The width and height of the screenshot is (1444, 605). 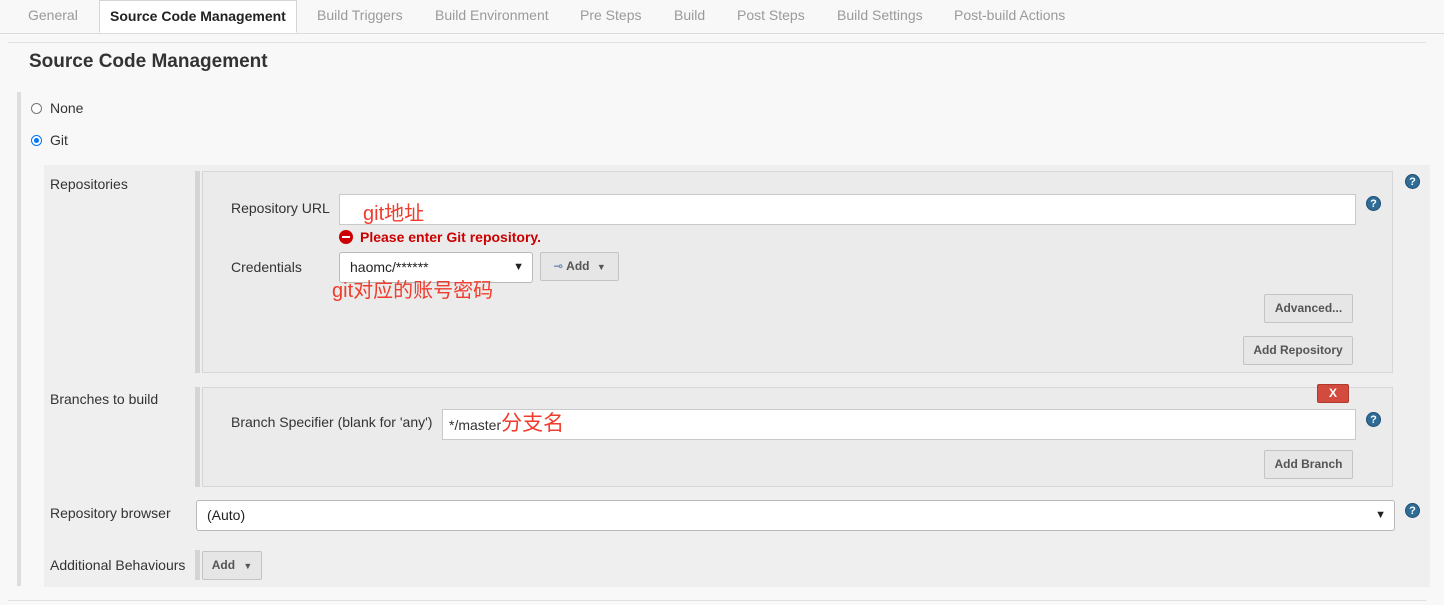 I want to click on tab-post-build-actions: Post-build Actions, so click(x=1009, y=16).